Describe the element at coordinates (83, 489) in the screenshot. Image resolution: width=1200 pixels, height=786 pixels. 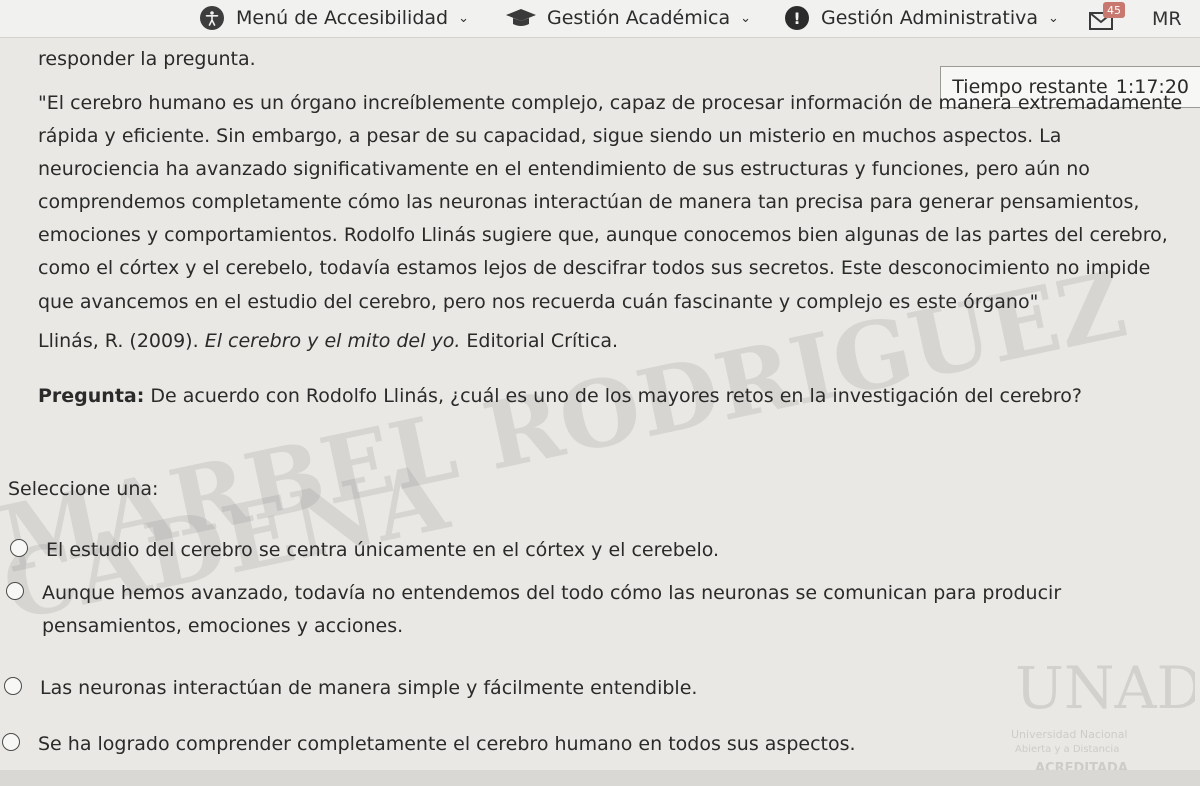
I see `select-one-label: Seleccione una:` at that location.